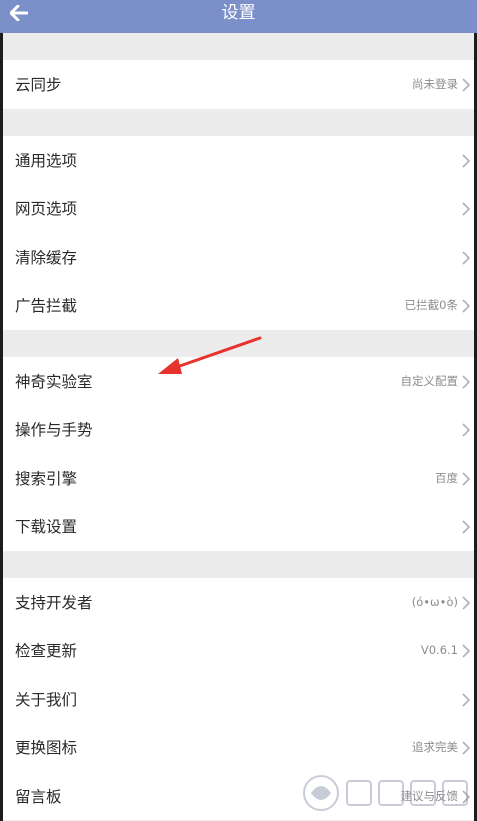 This screenshot has width=477, height=821. What do you see at coordinates (54, 602) in the screenshot?
I see `setting-label: 支持开发者` at bounding box center [54, 602].